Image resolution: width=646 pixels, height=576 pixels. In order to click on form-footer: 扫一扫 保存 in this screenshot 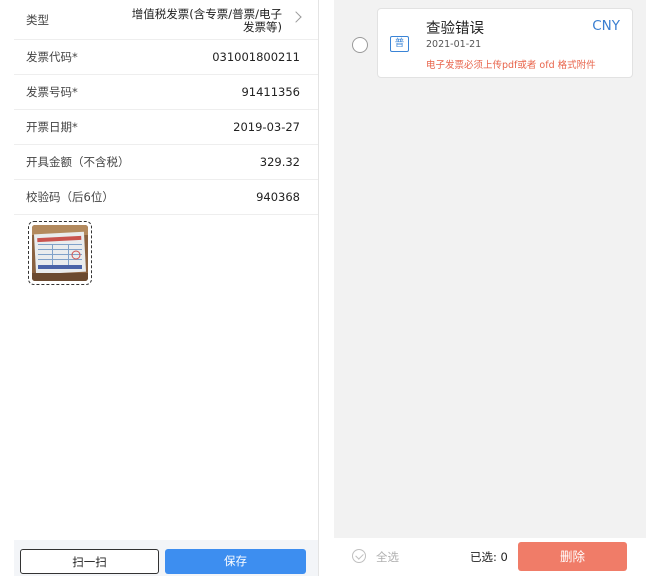, I will do `click(166, 558)`.